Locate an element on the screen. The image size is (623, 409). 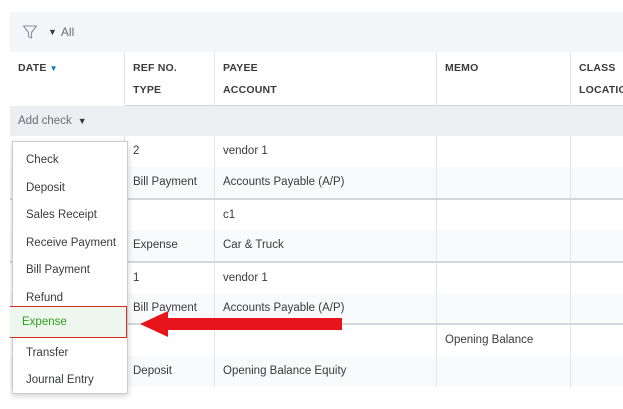
payee-cell: c1 is located at coordinates (325, 215).